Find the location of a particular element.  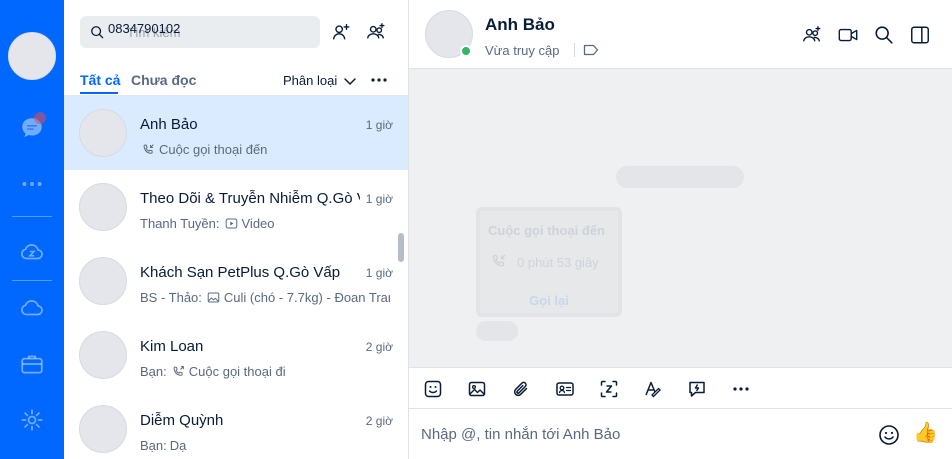

sidebar-toggle-icon is located at coordinates (920, 35).